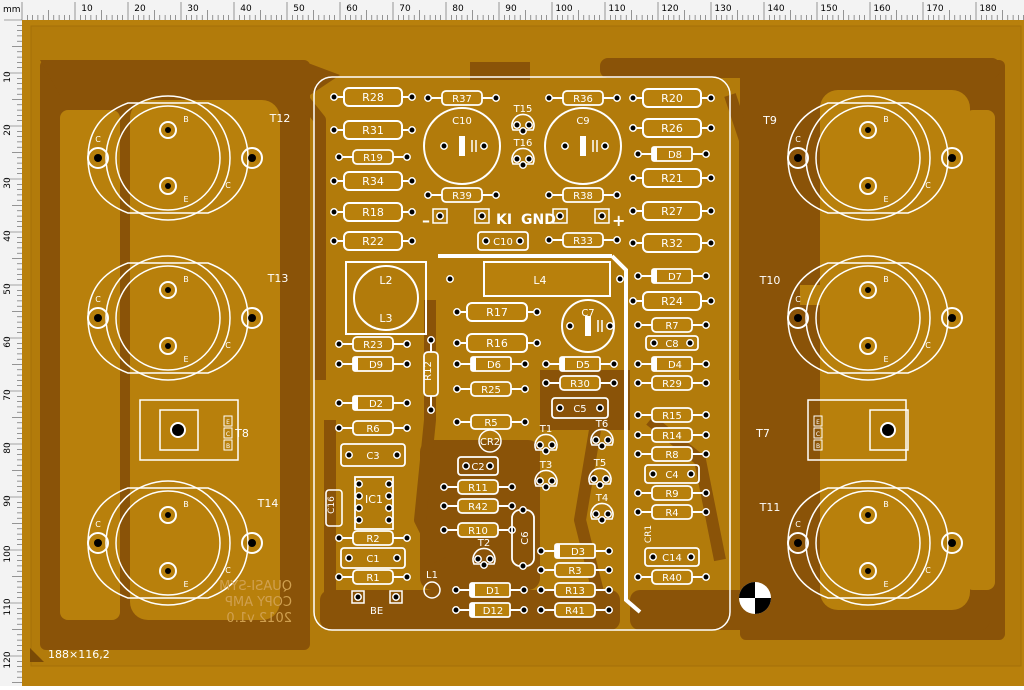  I want to click on resistor-r31: R31, so click(373, 130).